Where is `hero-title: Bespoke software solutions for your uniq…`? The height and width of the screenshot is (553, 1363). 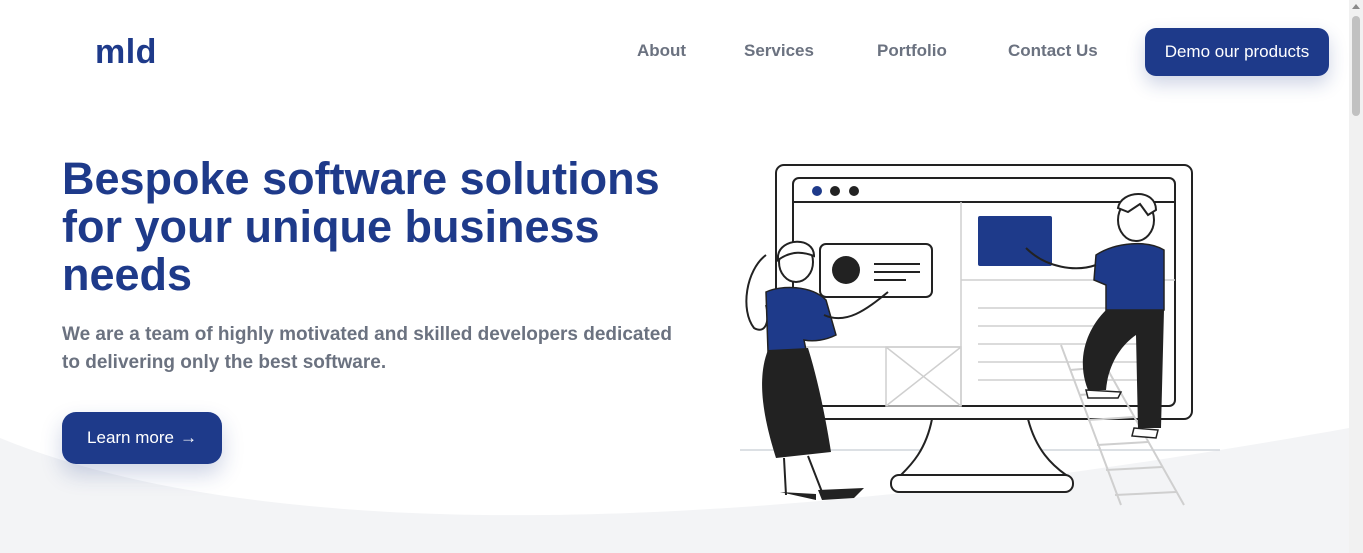 hero-title: Bespoke software solutions for your uniq… is located at coordinates (361, 226).